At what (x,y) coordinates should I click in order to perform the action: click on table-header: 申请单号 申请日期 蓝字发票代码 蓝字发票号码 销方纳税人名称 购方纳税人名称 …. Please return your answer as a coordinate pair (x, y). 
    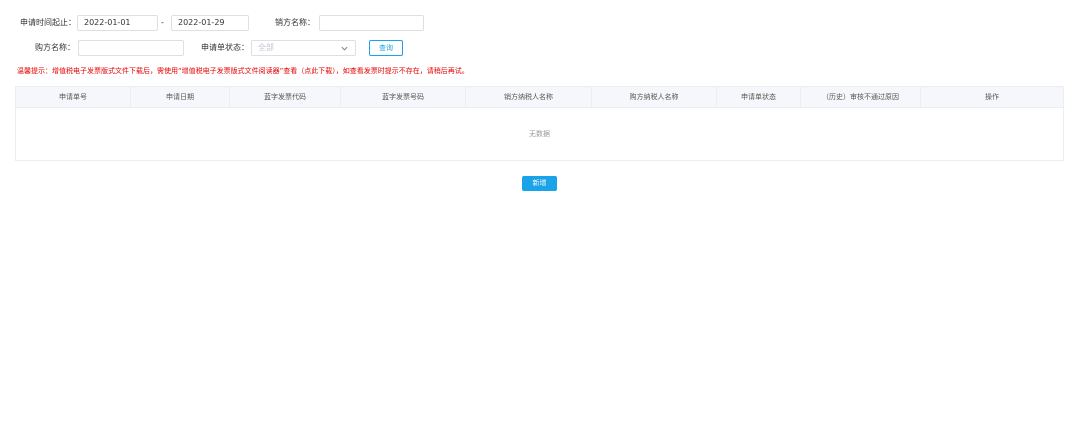
    Looking at the image, I should click on (539, 97).